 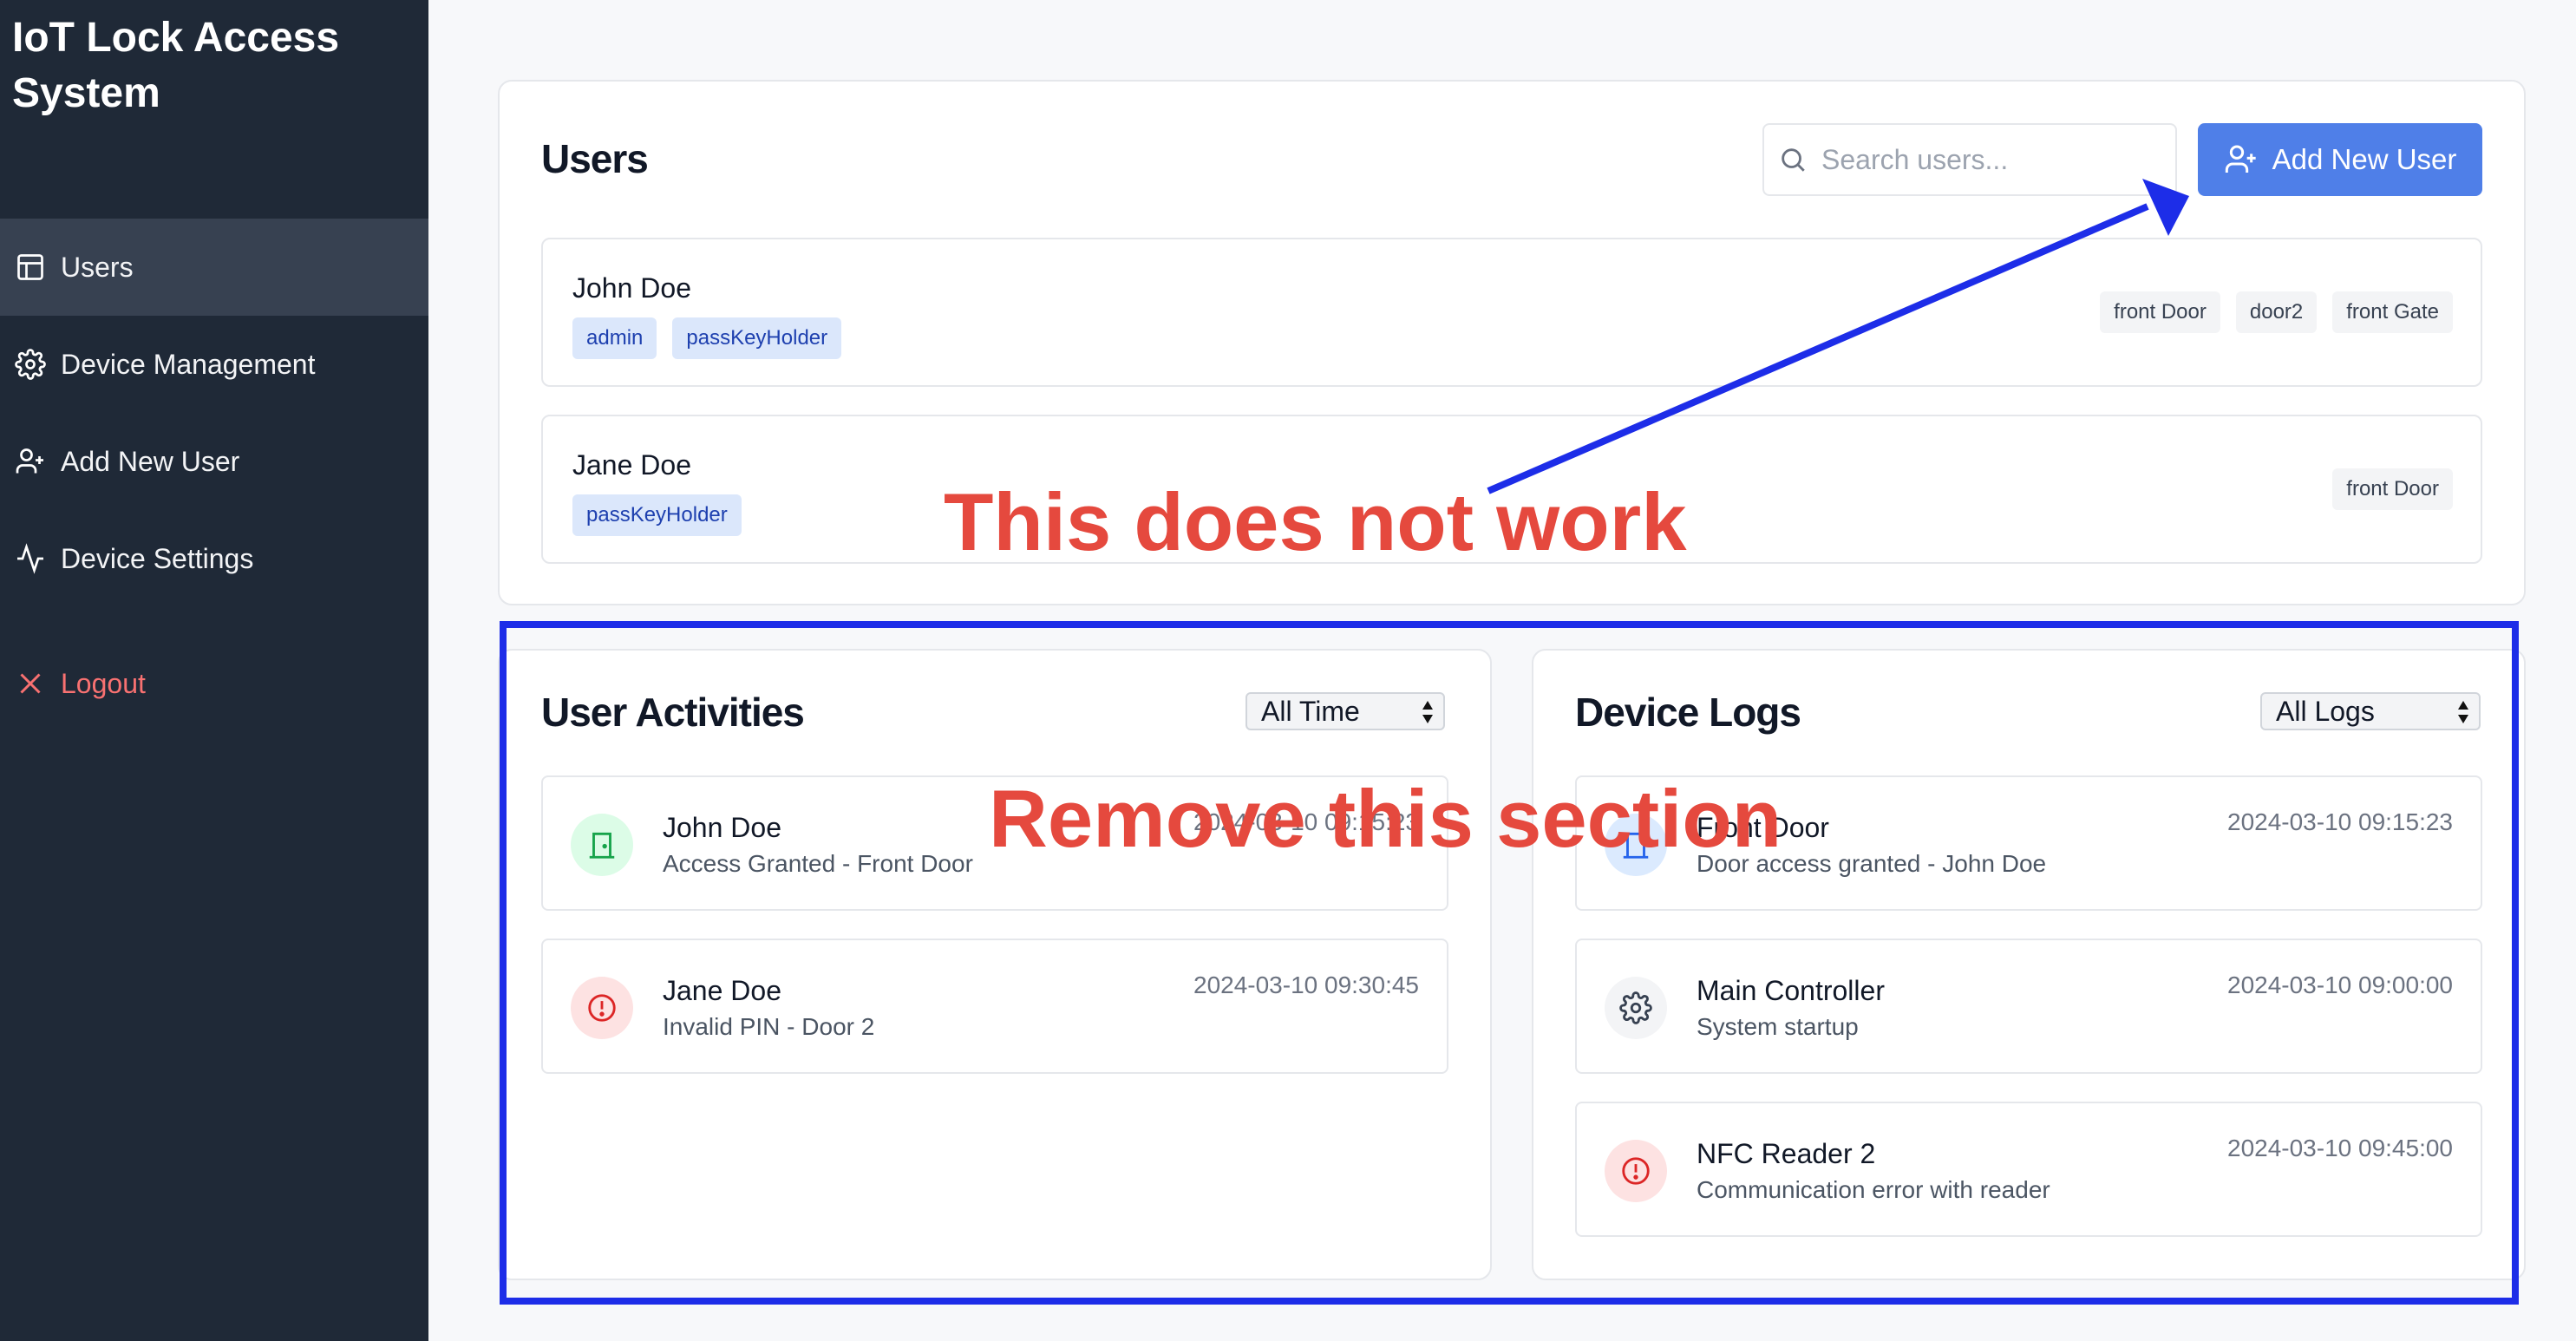 What do you see at coordinates (150, 461) in the screenshot?
I see `sidebar-item-label: Add New User` at bounding box center [150, 461].